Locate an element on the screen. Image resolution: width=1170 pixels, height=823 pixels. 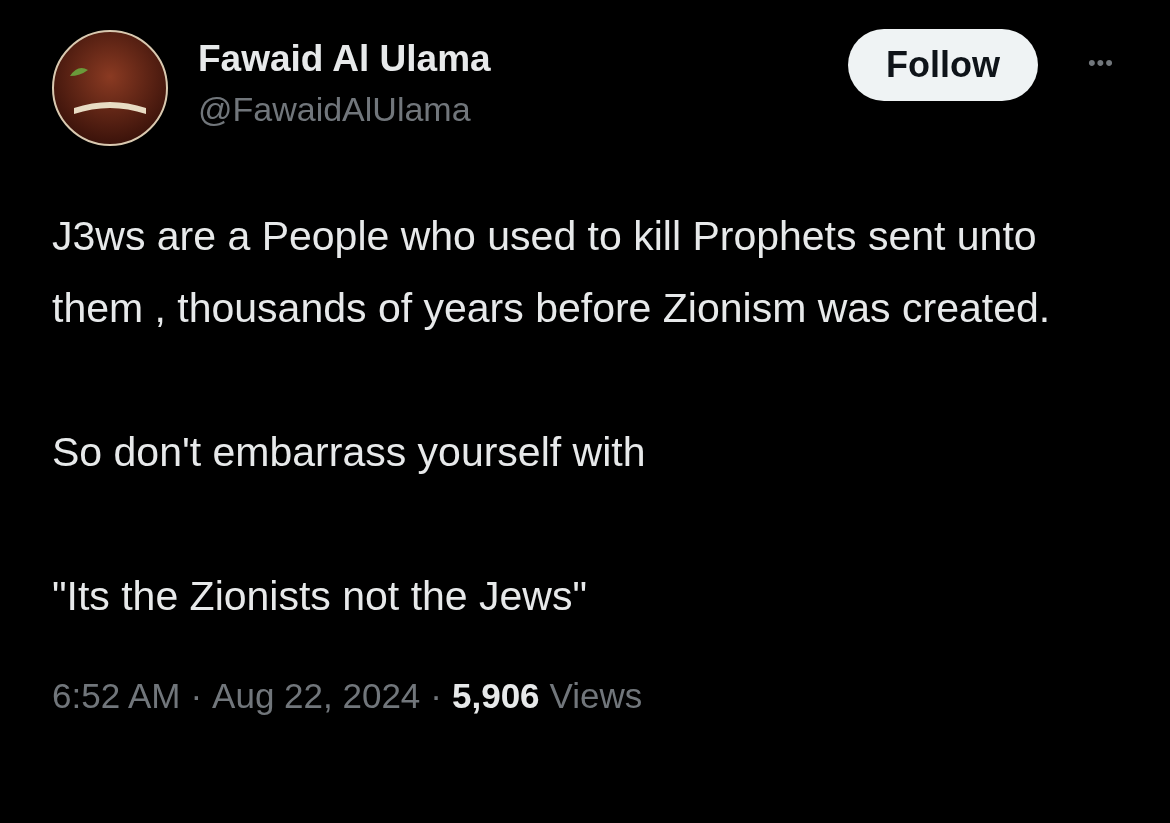
user-handle: @FawaidAlUlama is located at coordinates (335, 109).